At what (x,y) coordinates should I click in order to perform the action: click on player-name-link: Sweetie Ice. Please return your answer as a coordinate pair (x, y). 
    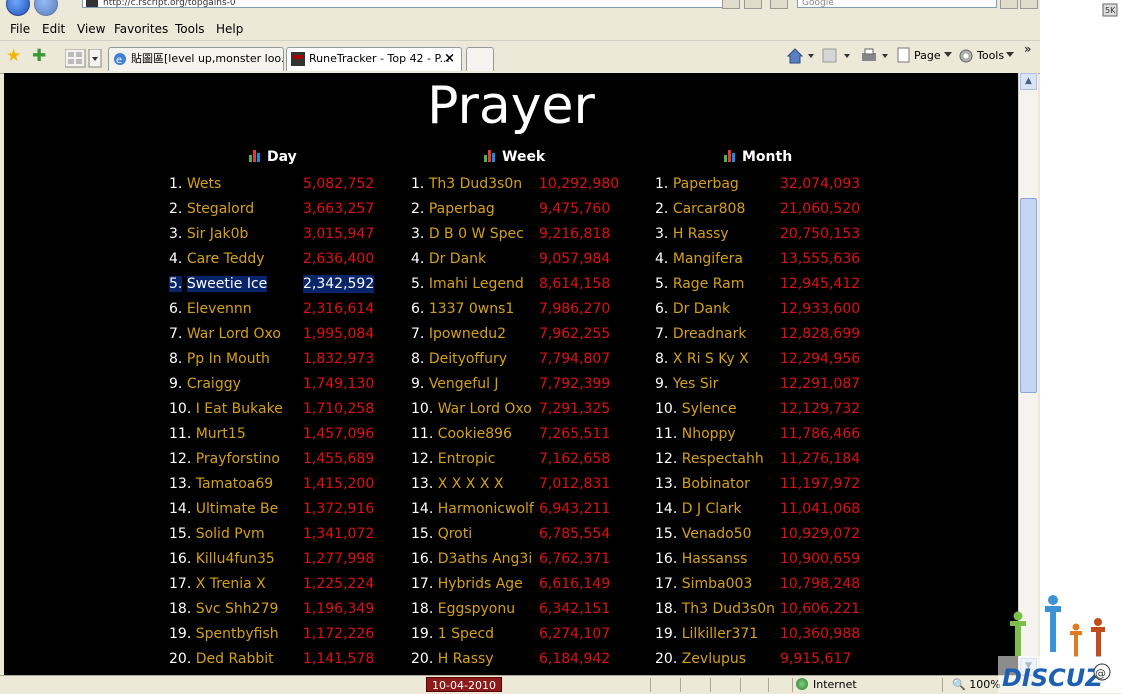
    Looking at the image, I should click on (227, 284).